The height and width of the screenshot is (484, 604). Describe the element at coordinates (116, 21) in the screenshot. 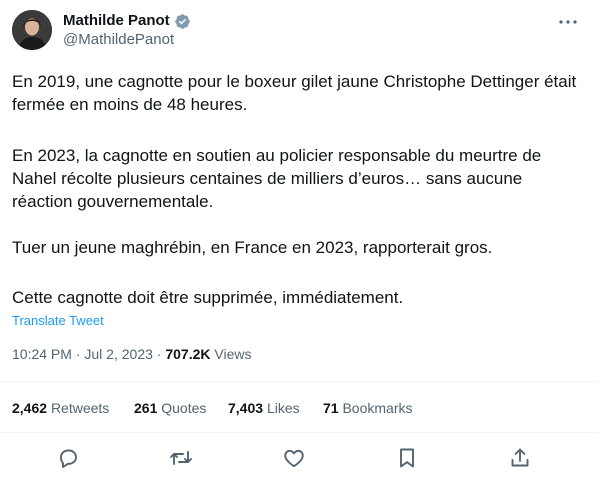

I see `author-display-name: Mathilde Panot` at that location.